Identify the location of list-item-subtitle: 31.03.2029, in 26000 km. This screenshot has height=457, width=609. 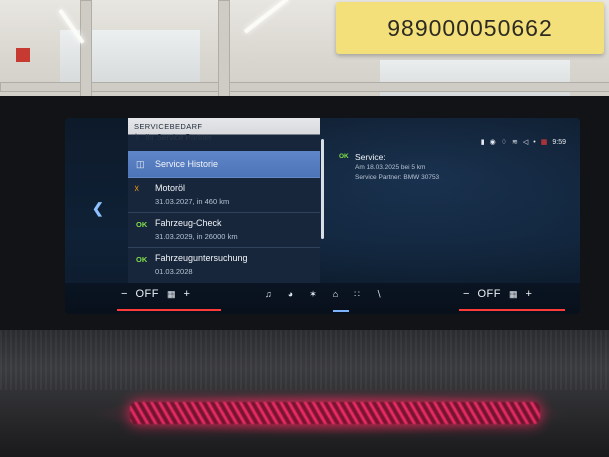
(196, 236).